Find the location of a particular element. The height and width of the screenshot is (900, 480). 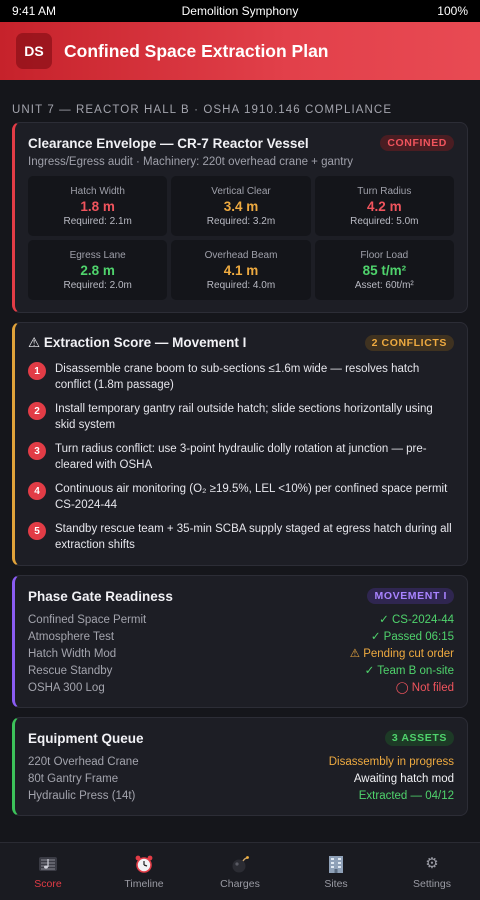

metric-turn-radius: Turn Radius 4.2 m Required: 5.0m is located at coordinates (384, 206).